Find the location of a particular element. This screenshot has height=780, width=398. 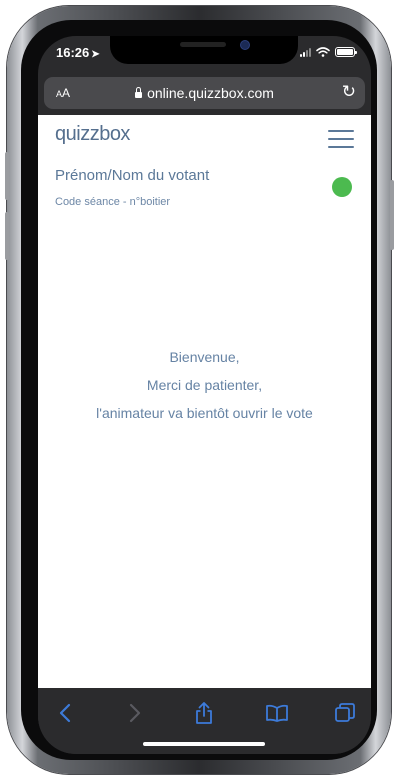

wifi-icon is located at coordinates (323, 52).